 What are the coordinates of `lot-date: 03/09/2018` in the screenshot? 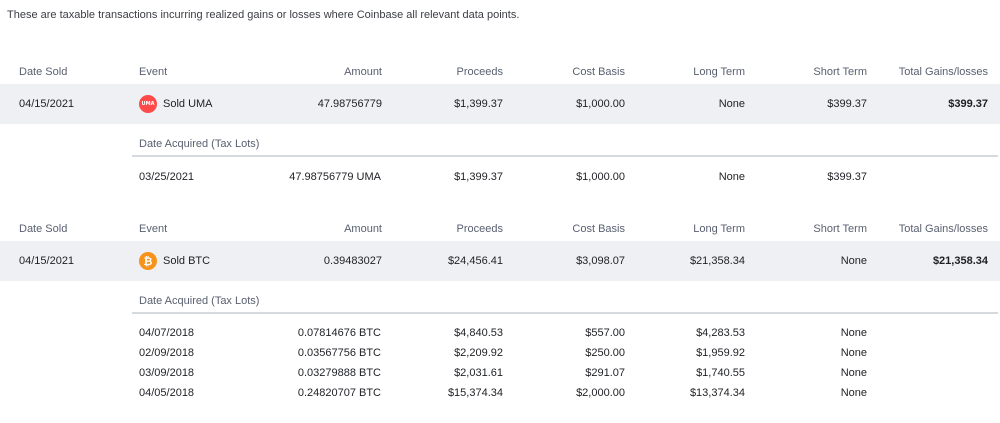 It's located at (167, 373).